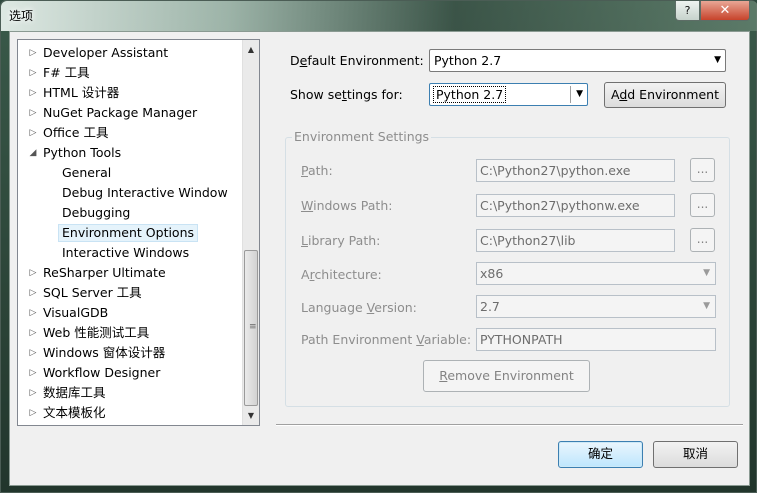  Describe the element at coordinates (596, 306) in the screenshot. I see `language-version-select: 2.7 ▼` at that location.